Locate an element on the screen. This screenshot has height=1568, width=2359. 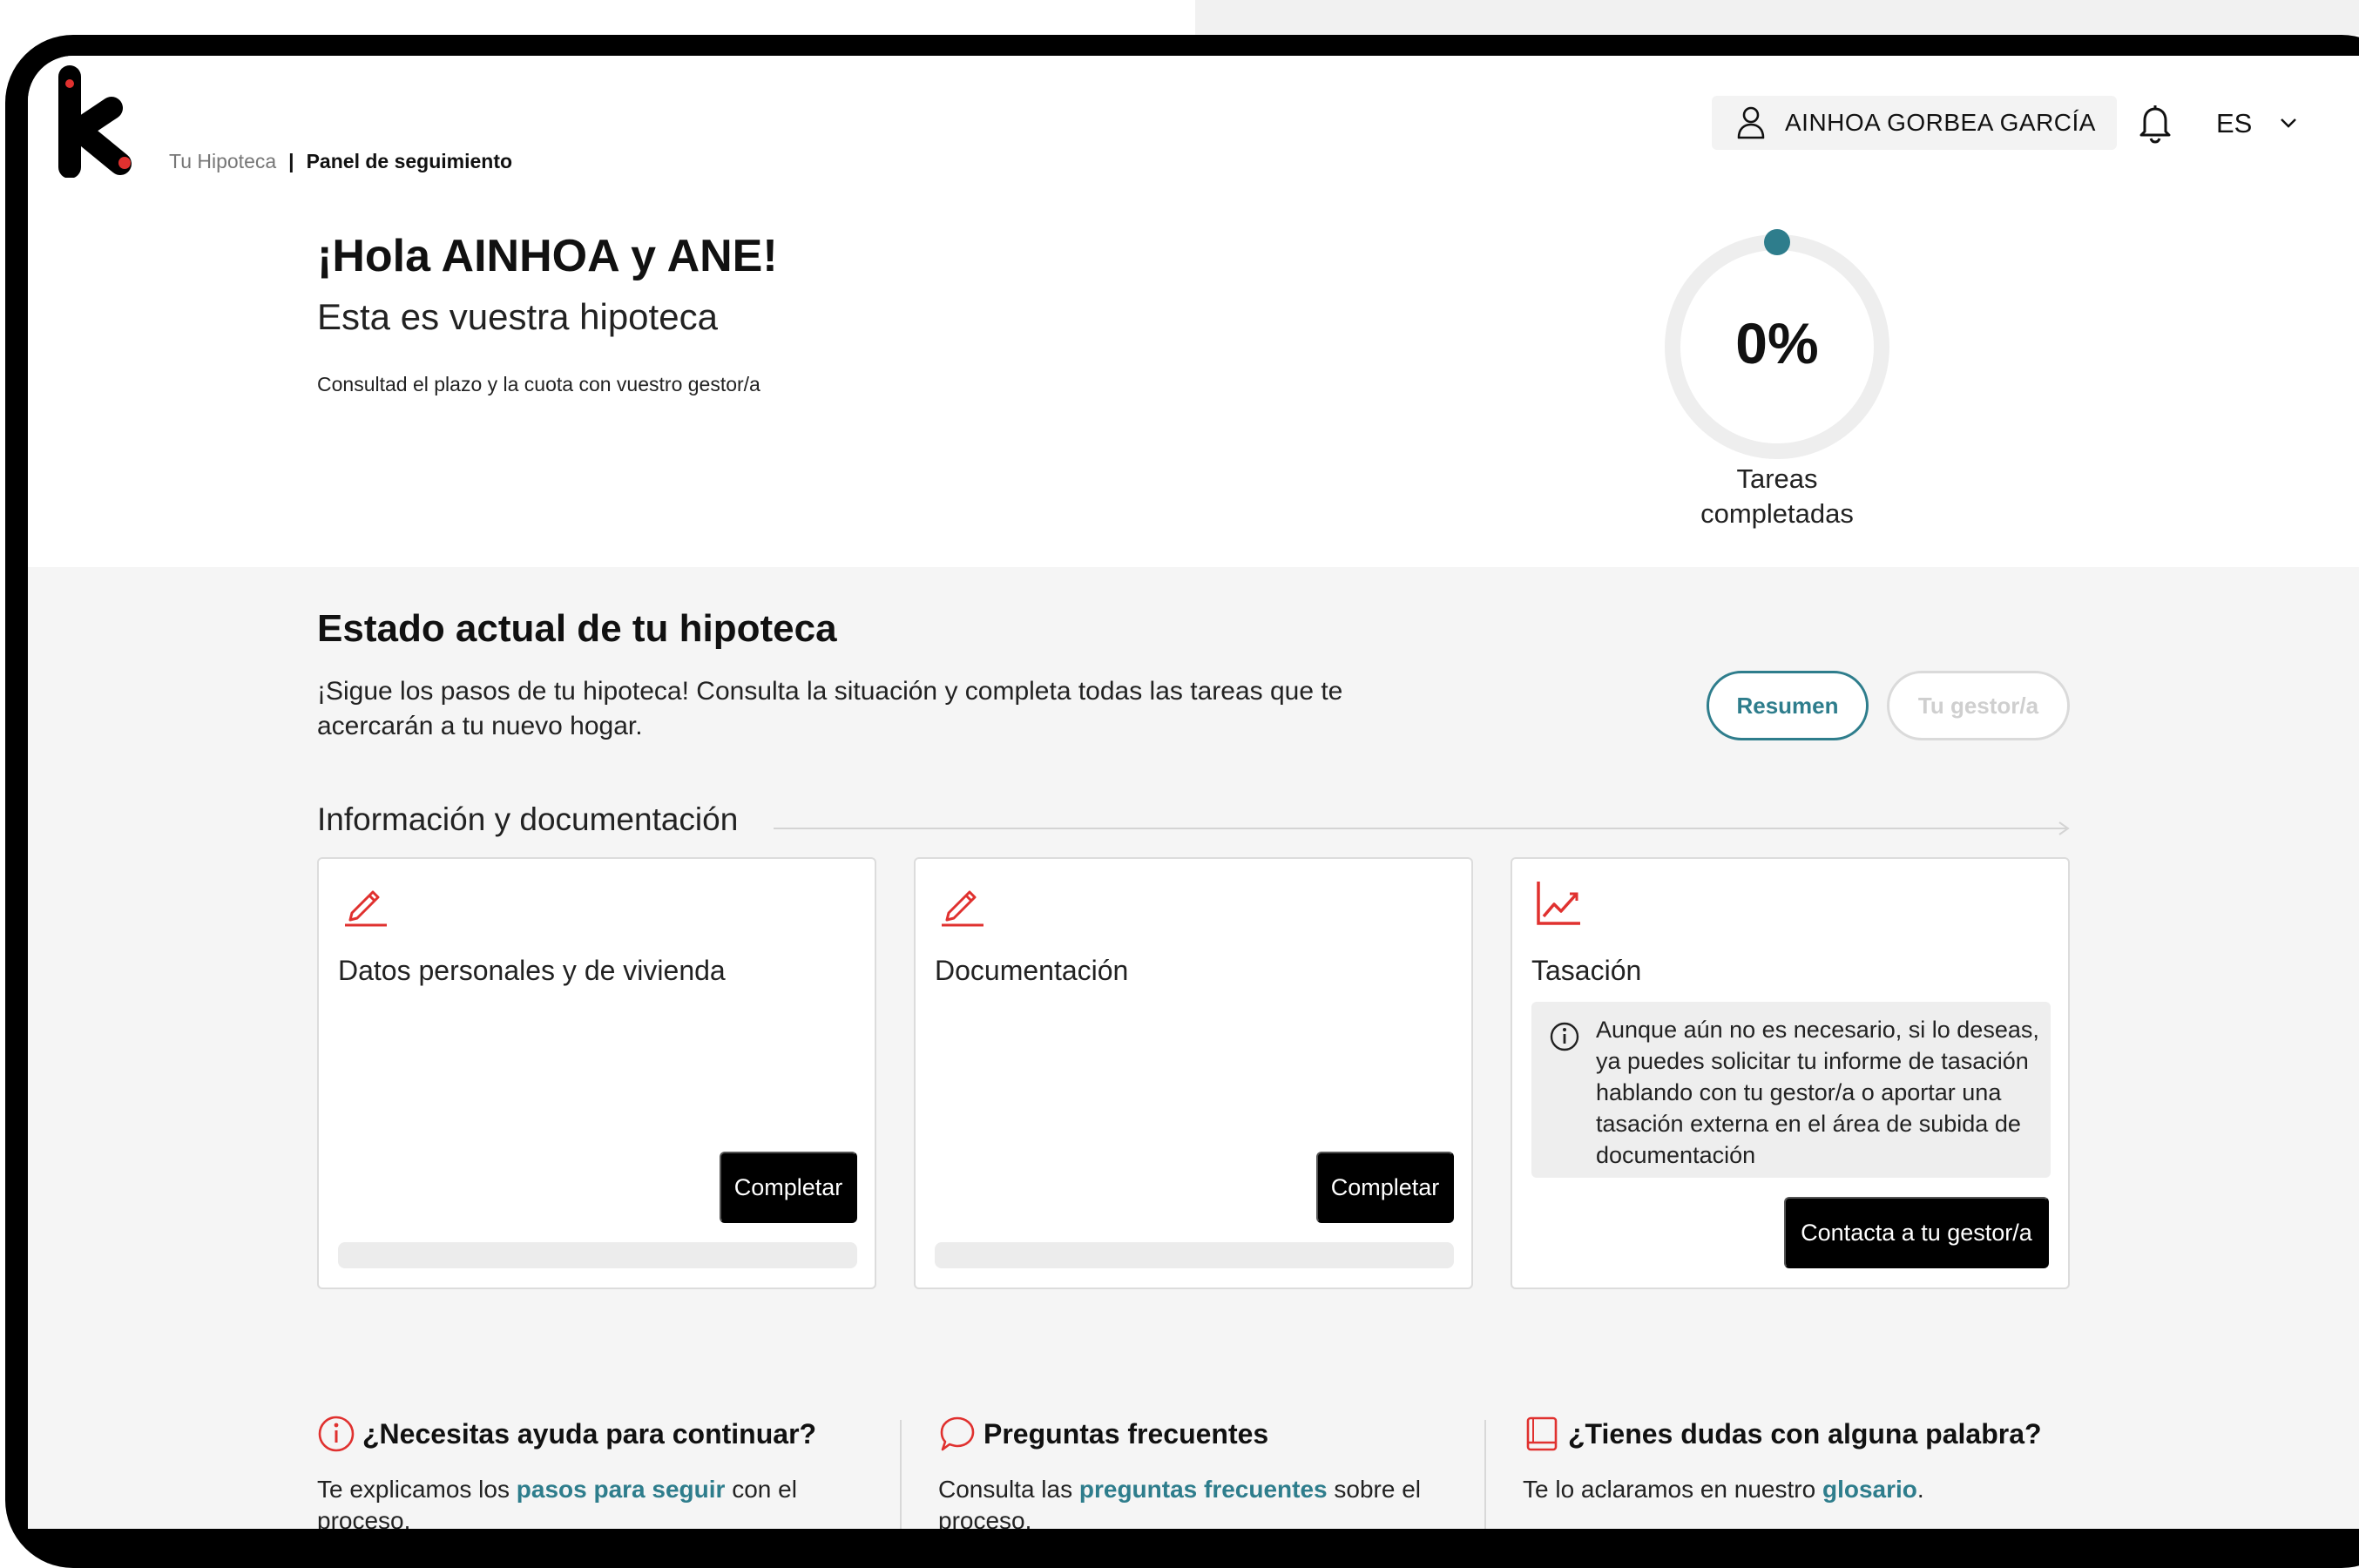
user-name: AINHOA GORBEA GARCÍA is located at coordinates (1940, 122).